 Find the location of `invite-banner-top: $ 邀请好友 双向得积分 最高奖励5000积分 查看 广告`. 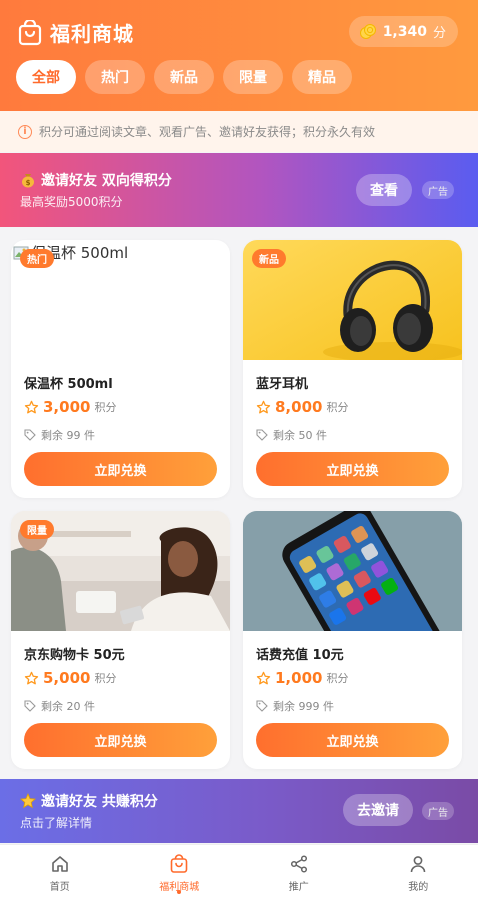

invite-banner-top: $ 邀请好友 双向得积分 最高奖励5000积分 查看 广告 is located at coordinates (239, 190).